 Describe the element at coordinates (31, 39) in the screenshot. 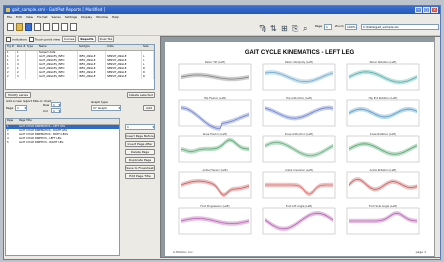

I see `touch-checkbox` at that location.